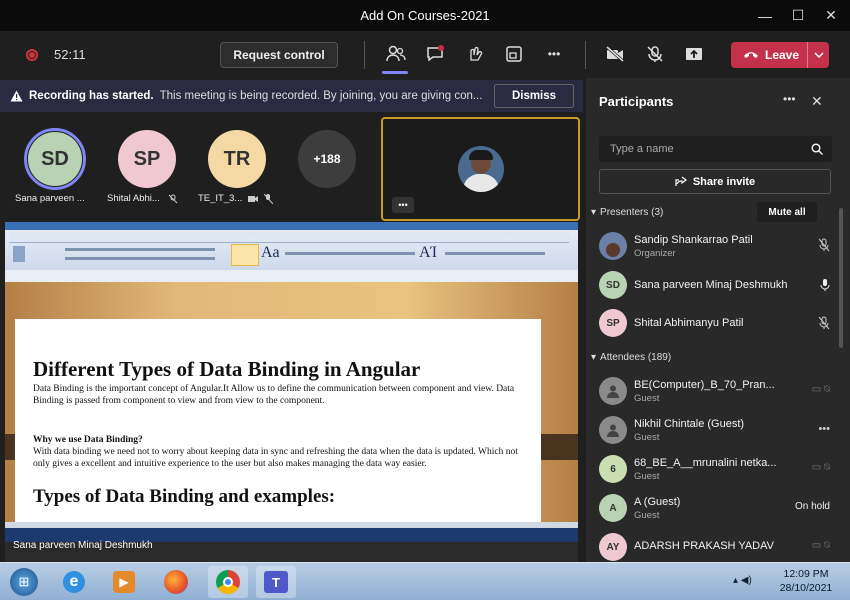 The width and height of the screenshot is (850, 600). I want to click on banner-title: Recording has started., so click(91, 96).